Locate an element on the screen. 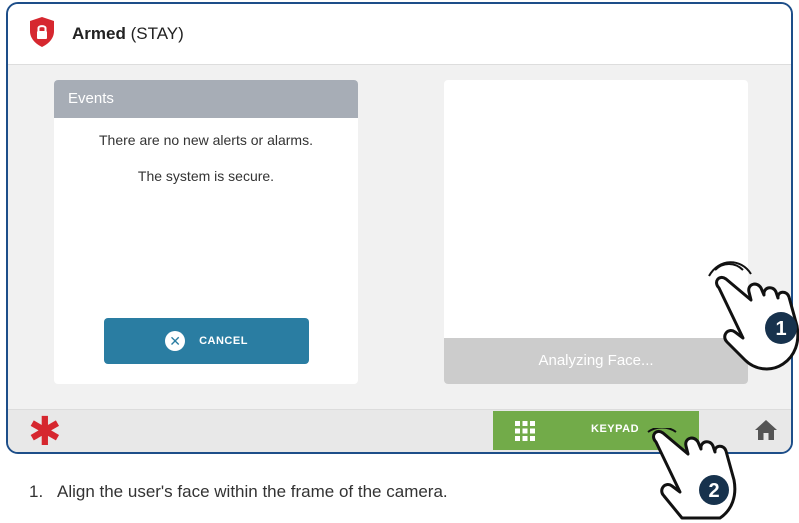 The image size is (799, 523). cancel-button: ✕ CANCEL is located at coordinates (206, 341).